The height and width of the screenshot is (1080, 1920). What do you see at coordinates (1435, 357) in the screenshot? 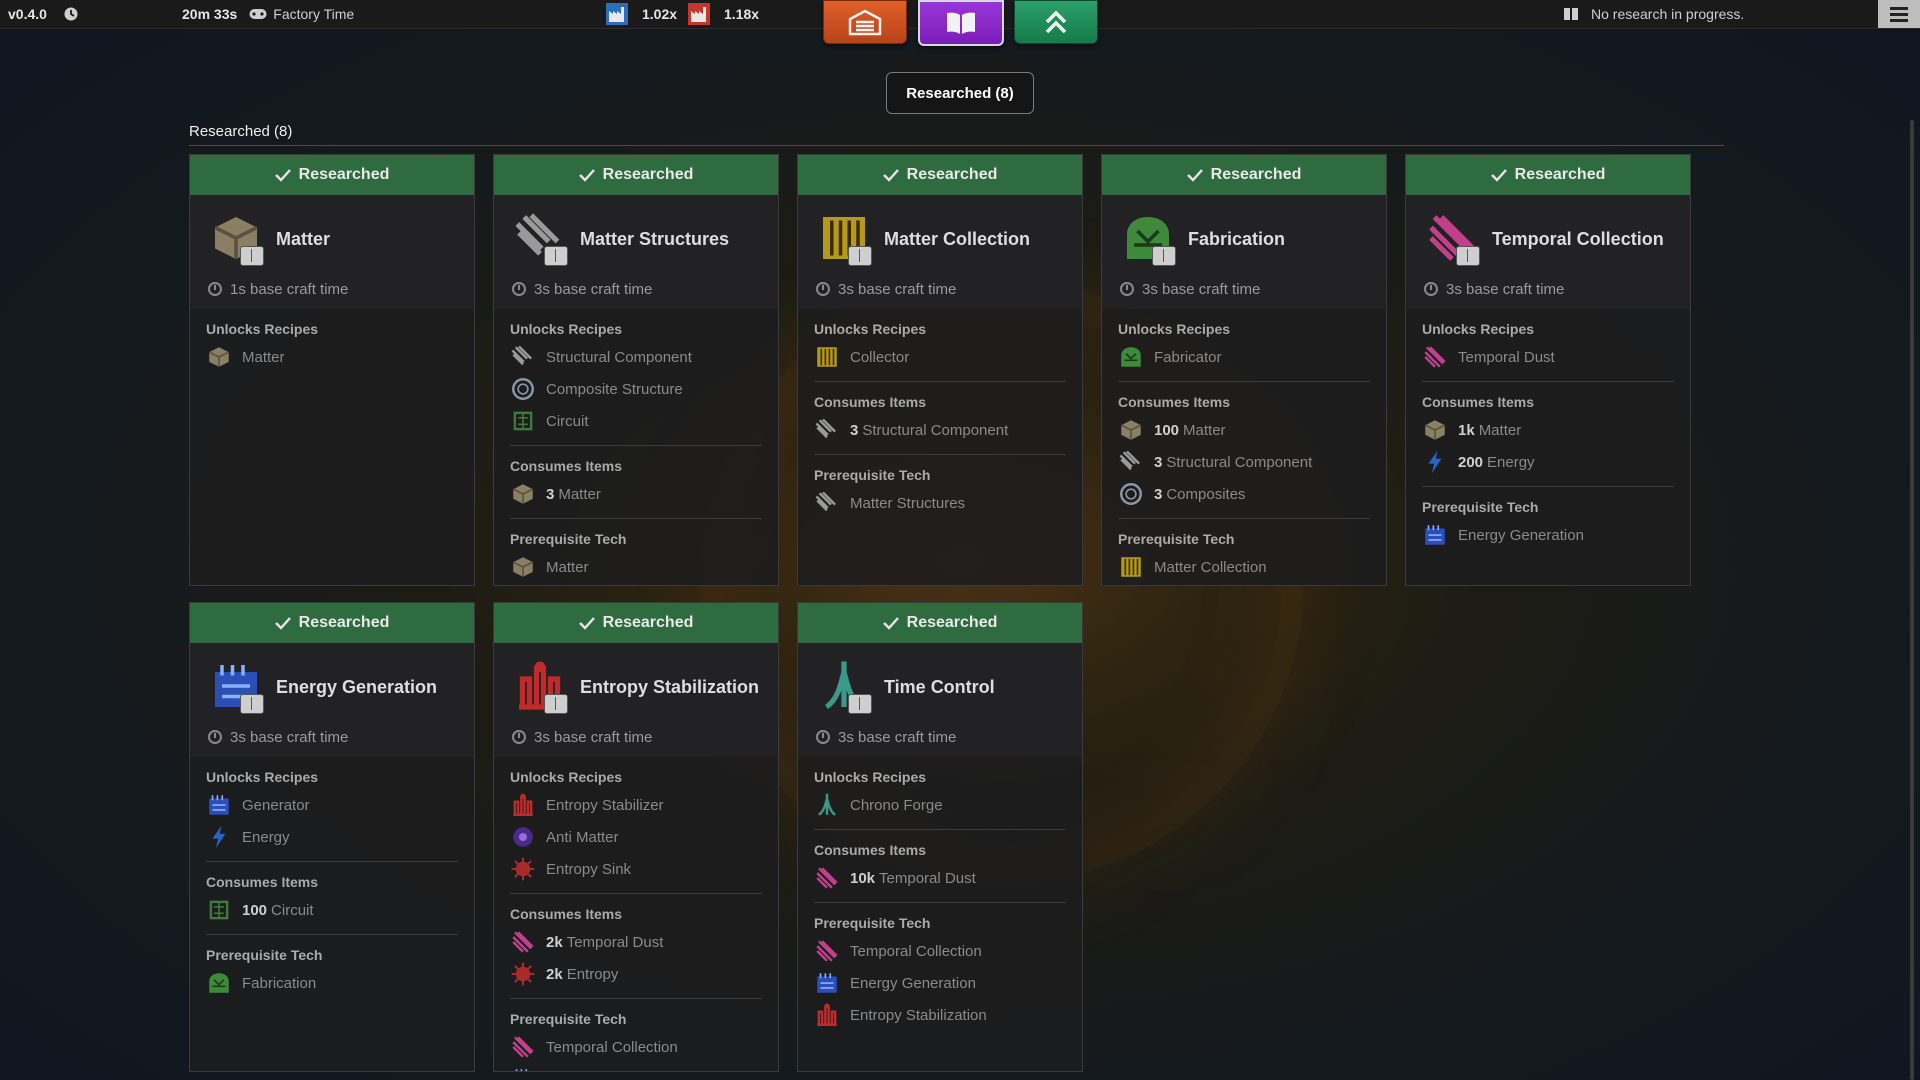
I see `temporal-icon` at bounding box center [1435, 357].